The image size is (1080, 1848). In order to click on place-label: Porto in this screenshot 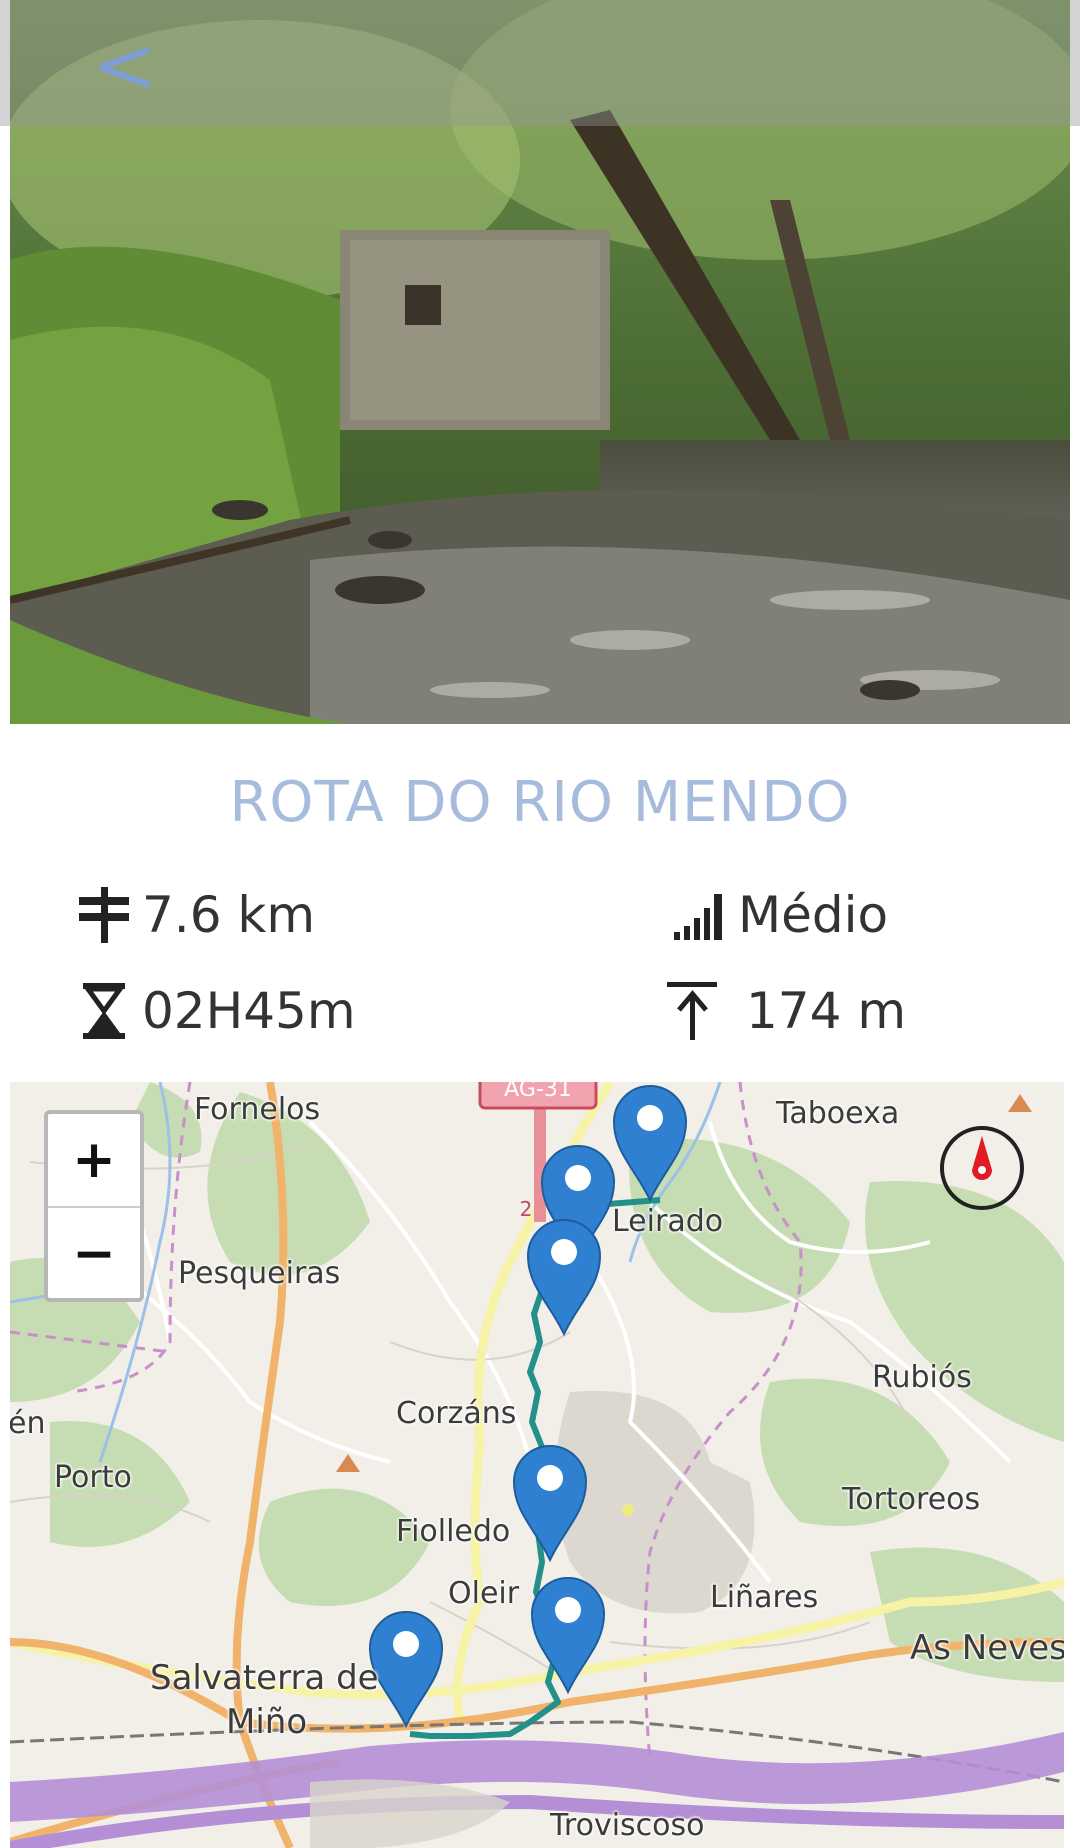, I will do `click(93, 1477)`.